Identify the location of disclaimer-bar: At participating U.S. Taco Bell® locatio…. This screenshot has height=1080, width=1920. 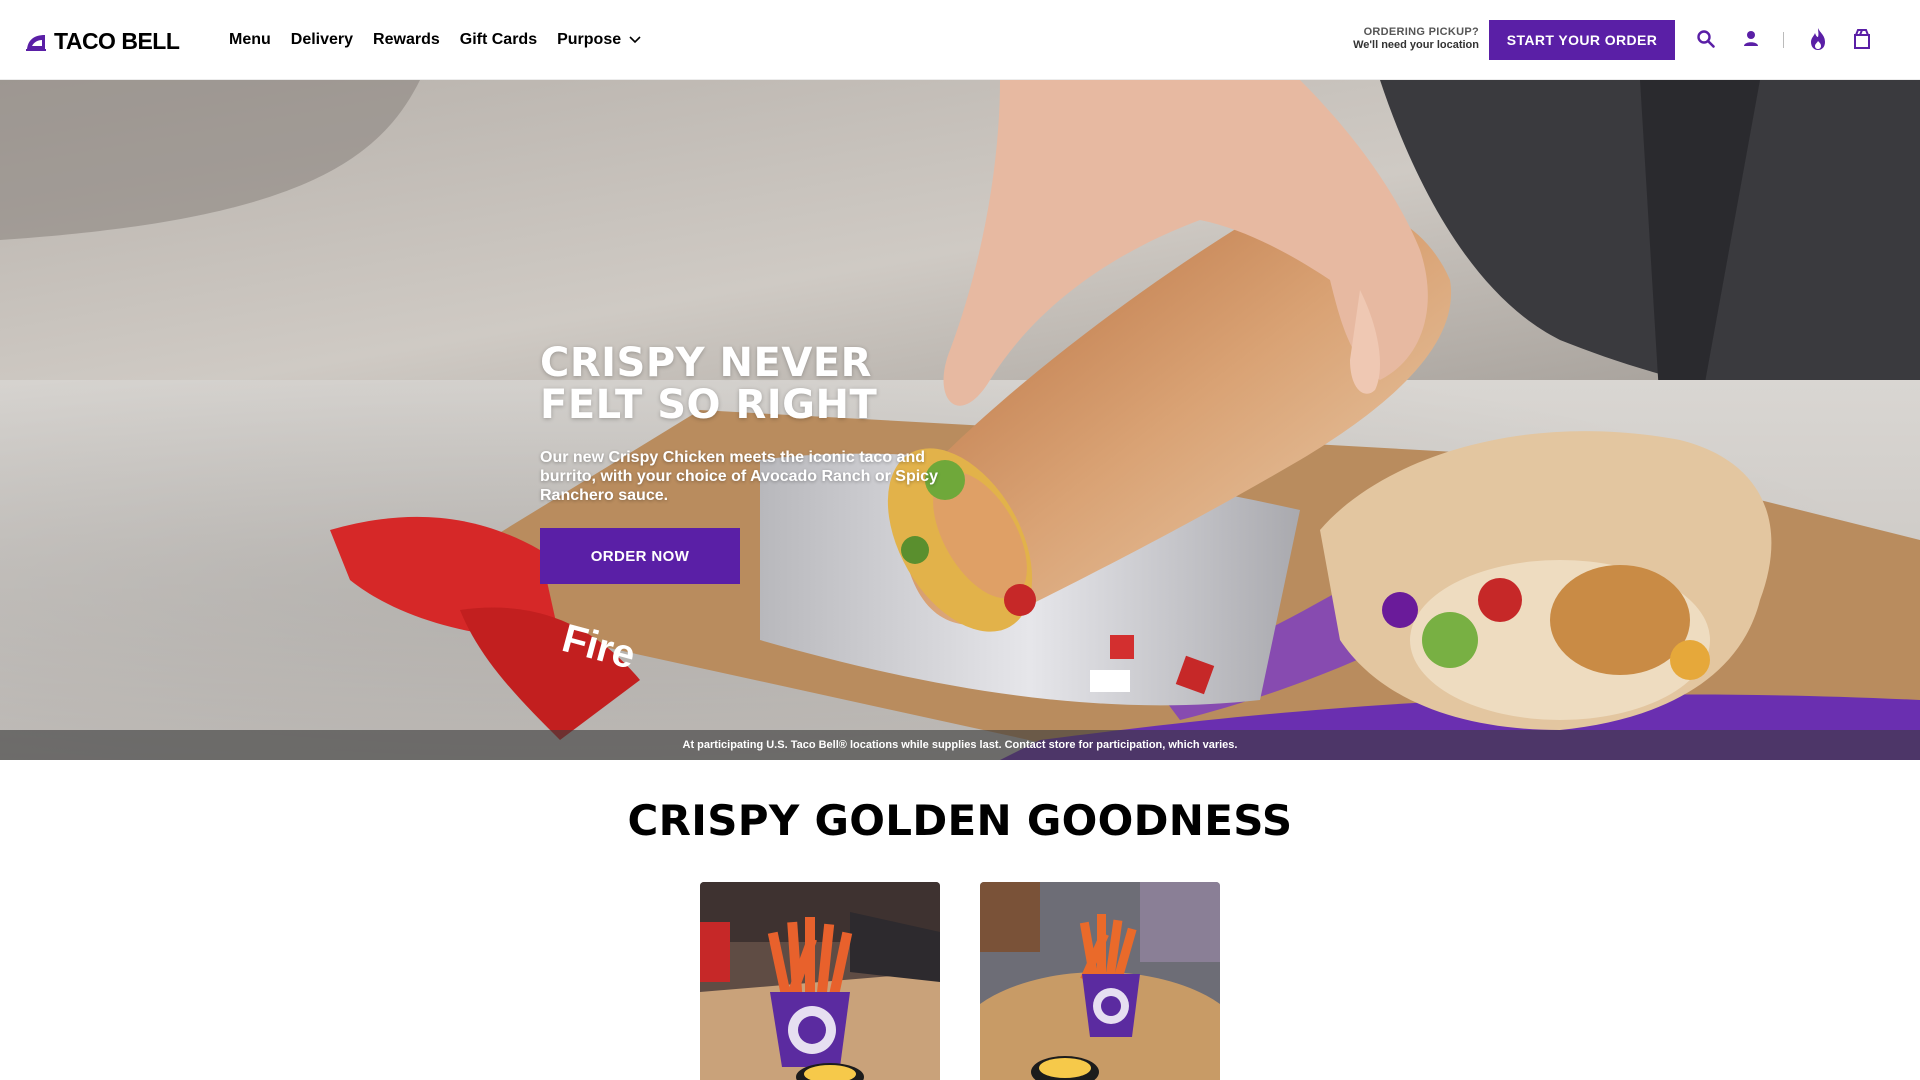
(960, 745).